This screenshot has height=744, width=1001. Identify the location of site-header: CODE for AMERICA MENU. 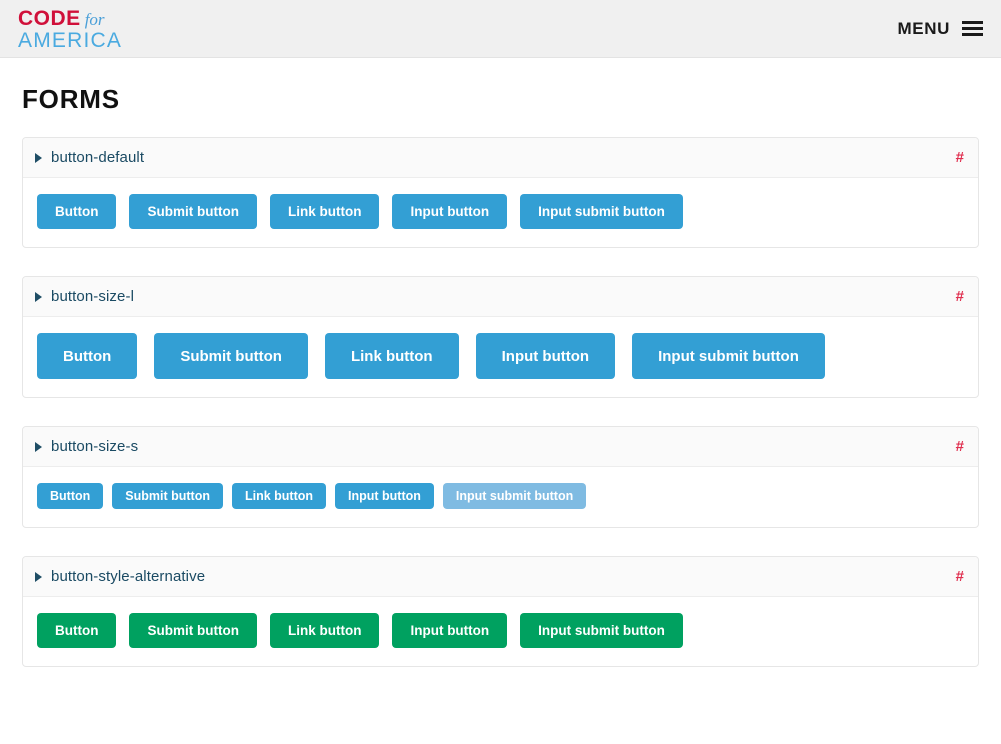
(500, 29).